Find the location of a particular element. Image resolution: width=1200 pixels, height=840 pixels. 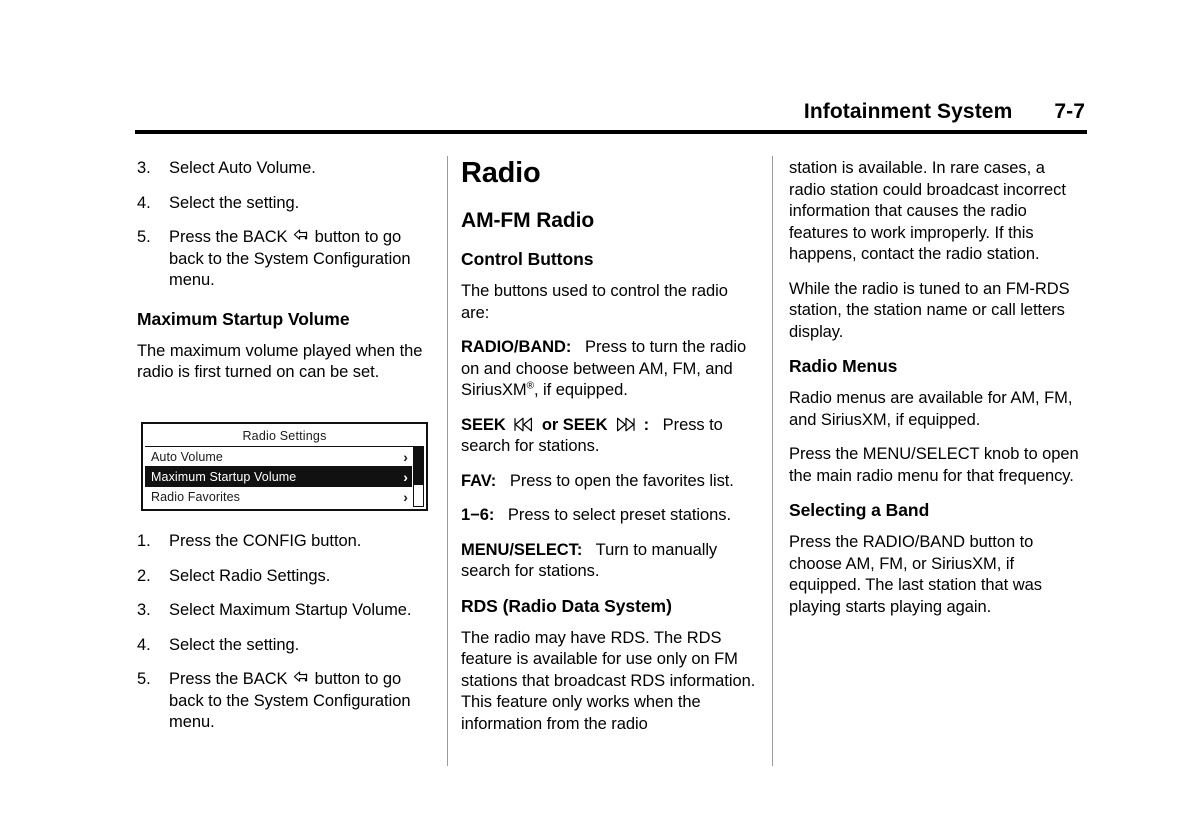

button-label-radio-band: RADIO/BAND: is located at coordinates (516, 347).